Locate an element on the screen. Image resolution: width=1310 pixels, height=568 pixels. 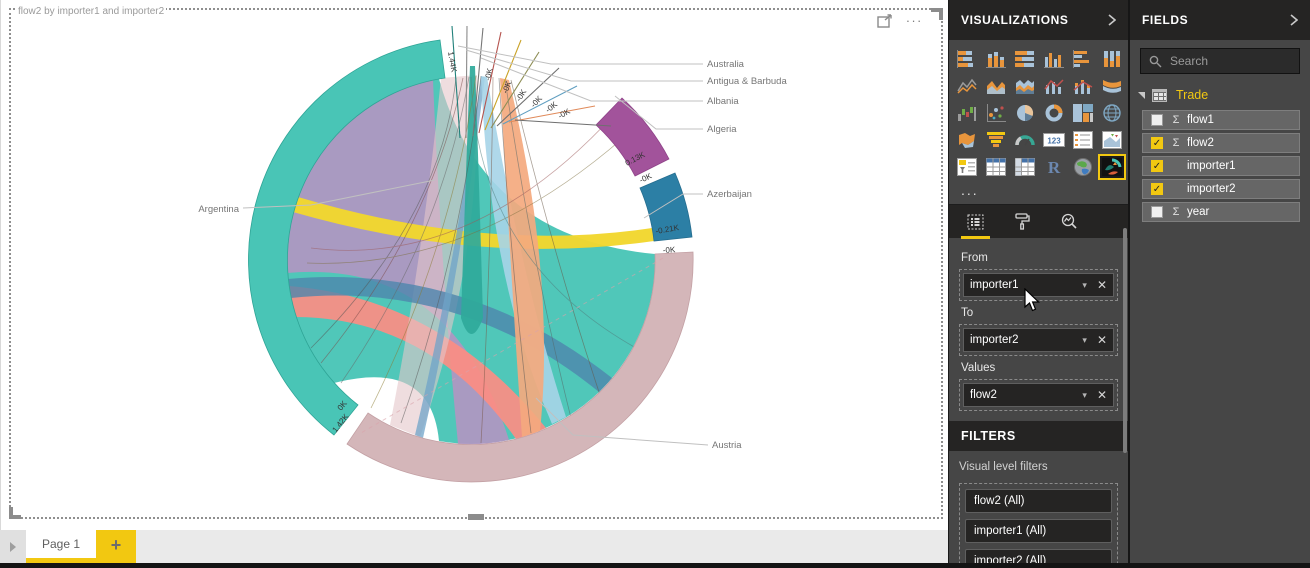
to-field-value: importer2 is located at coordinates (994, 340).